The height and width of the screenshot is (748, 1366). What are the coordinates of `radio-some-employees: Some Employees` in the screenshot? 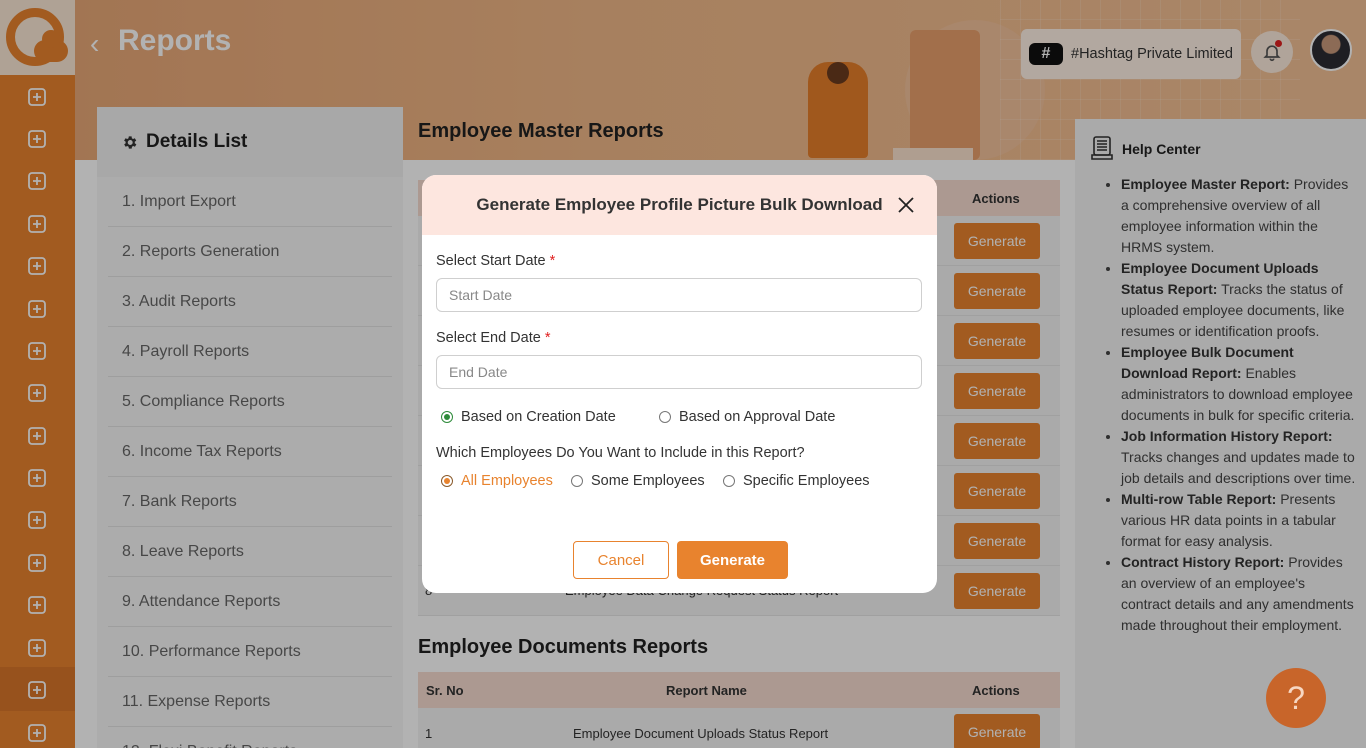 It's located at (638, 481).